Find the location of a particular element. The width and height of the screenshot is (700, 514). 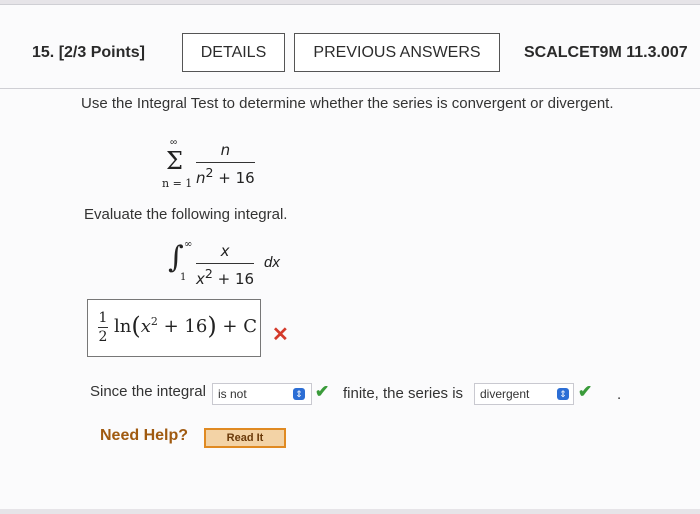

question-points: [2/3 Points] is located at coordinates (101, 52).